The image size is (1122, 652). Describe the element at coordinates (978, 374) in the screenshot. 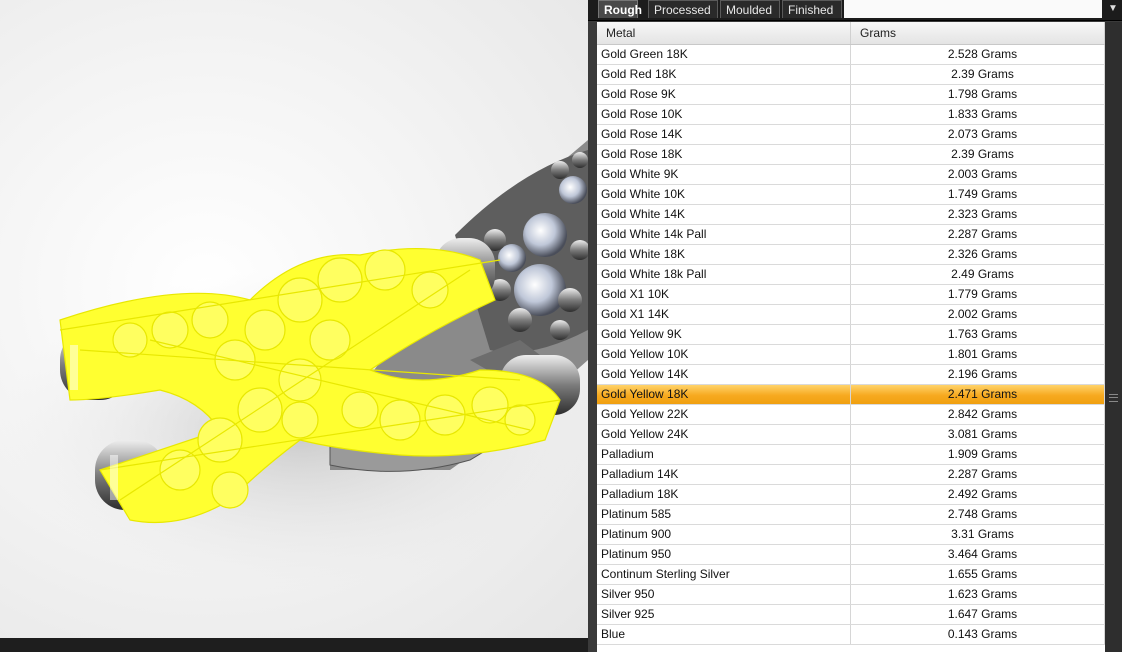

I see `grams-value-cell: 2.196 Grams` at that location.